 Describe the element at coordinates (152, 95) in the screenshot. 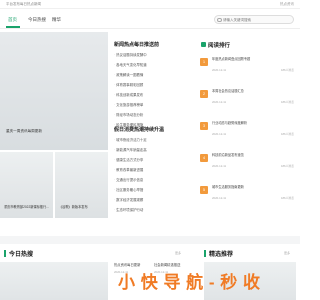

I see `news-item: 科技创新成果发布` at that location.